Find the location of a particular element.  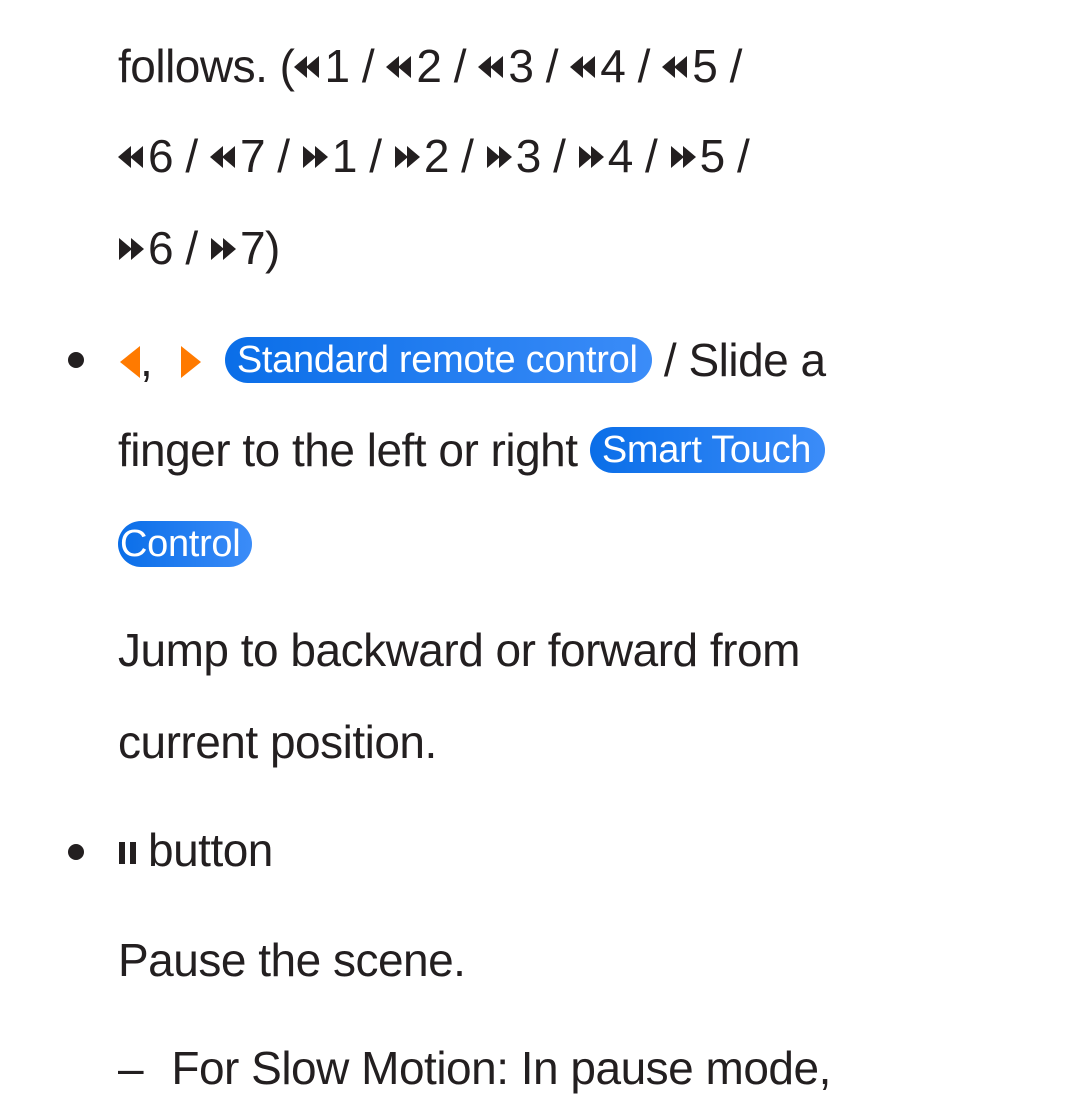

speed-list-line-2: 6 / 7 / 1 / 2 / 3 / 4 / 5 / is located at coordinates (434, 156).